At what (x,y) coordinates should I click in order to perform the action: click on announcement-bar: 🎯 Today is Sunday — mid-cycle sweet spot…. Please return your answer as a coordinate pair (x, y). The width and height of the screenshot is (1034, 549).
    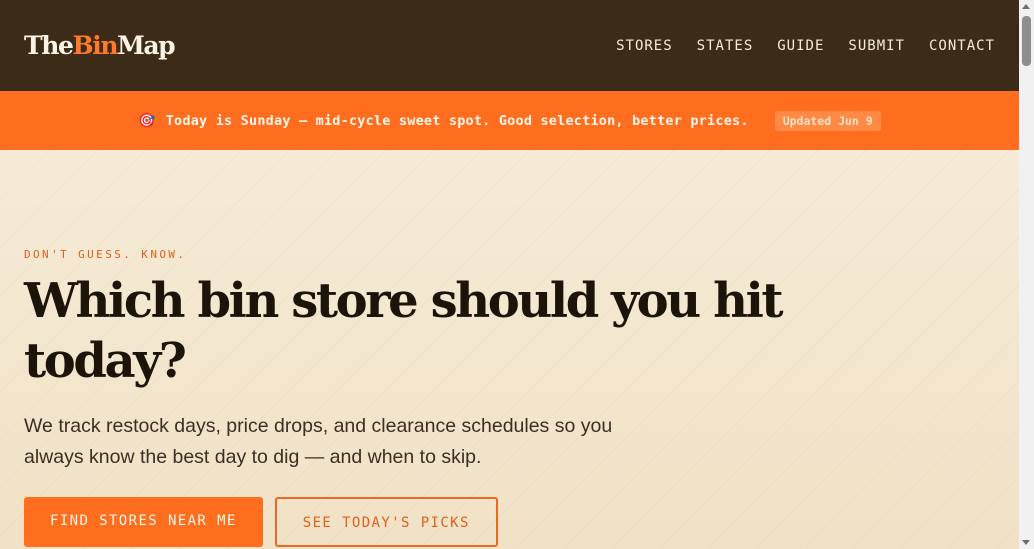
    Looking at the image, I should click on (509, 120).